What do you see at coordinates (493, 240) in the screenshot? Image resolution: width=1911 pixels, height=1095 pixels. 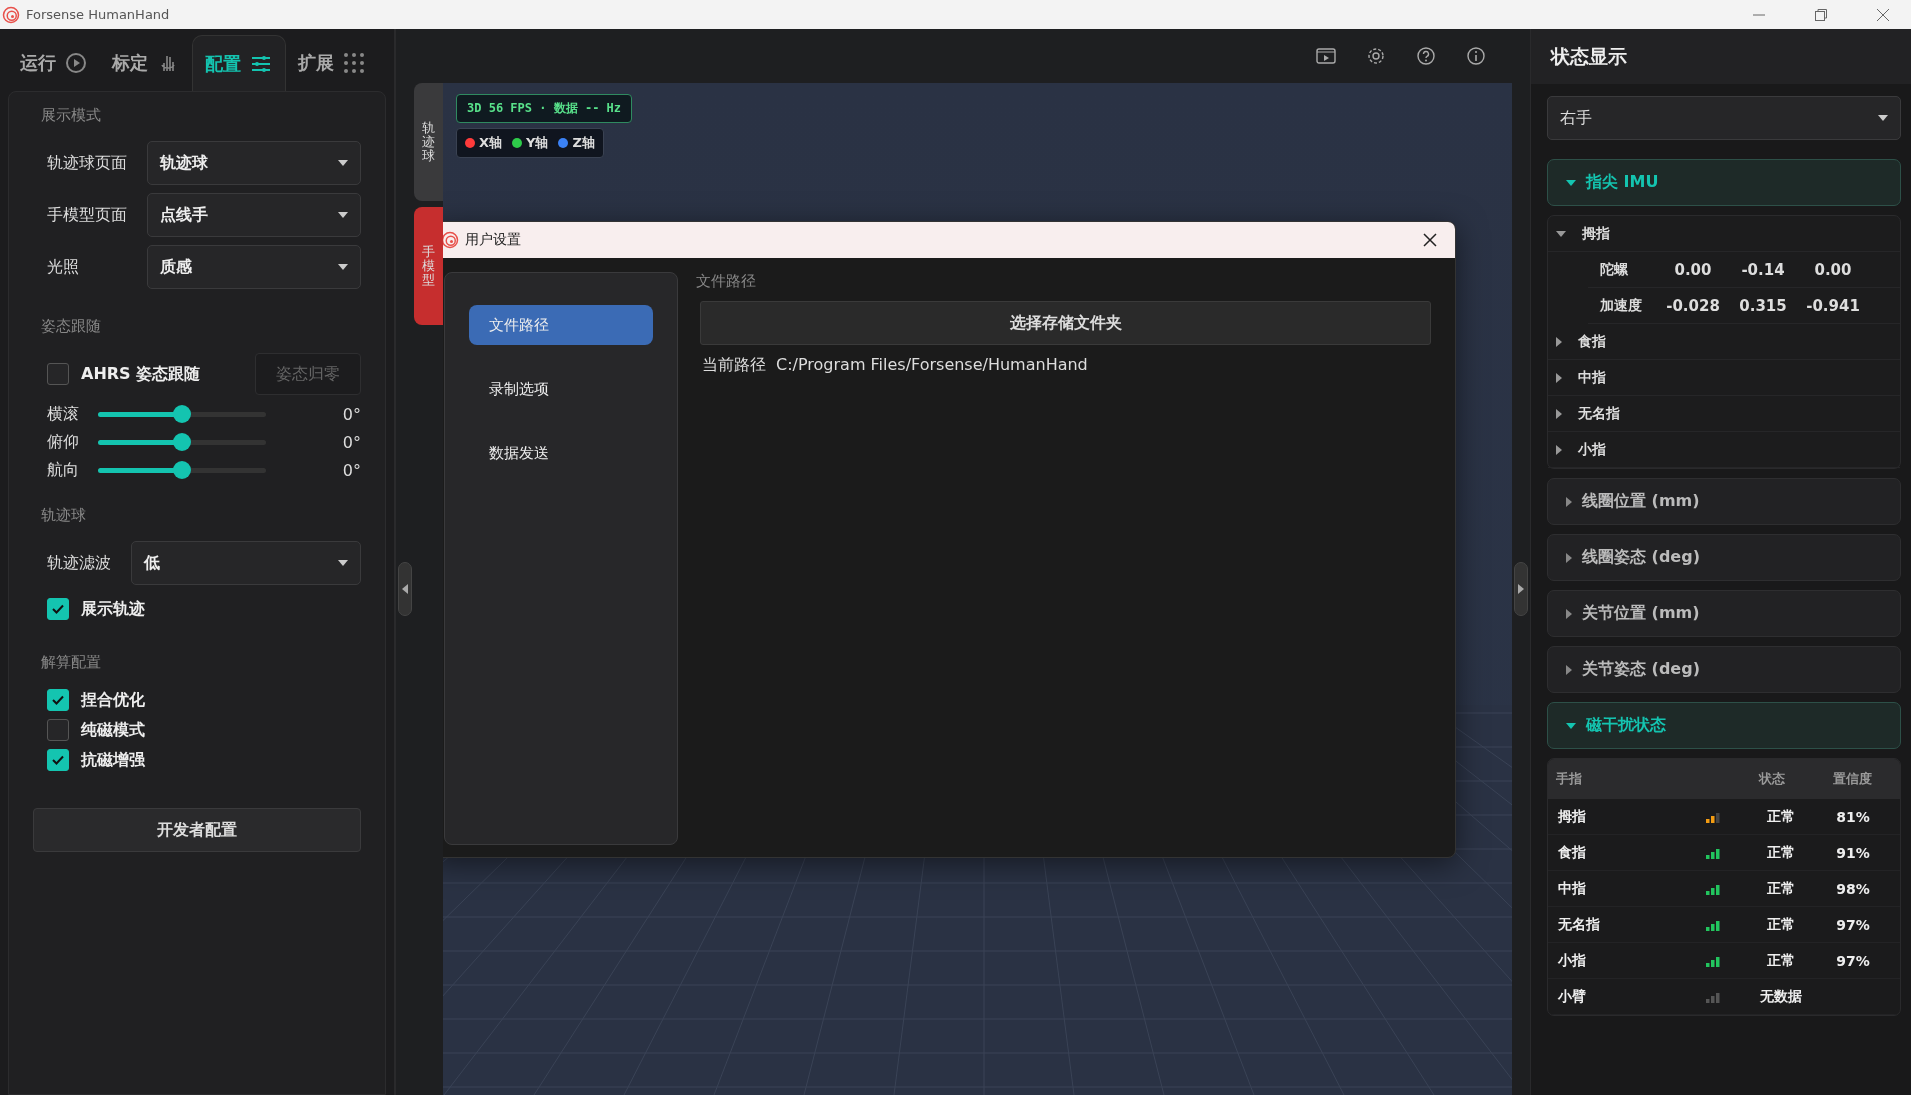 I see `dialog-title: 用户设置` at bounding box center [493, 240].